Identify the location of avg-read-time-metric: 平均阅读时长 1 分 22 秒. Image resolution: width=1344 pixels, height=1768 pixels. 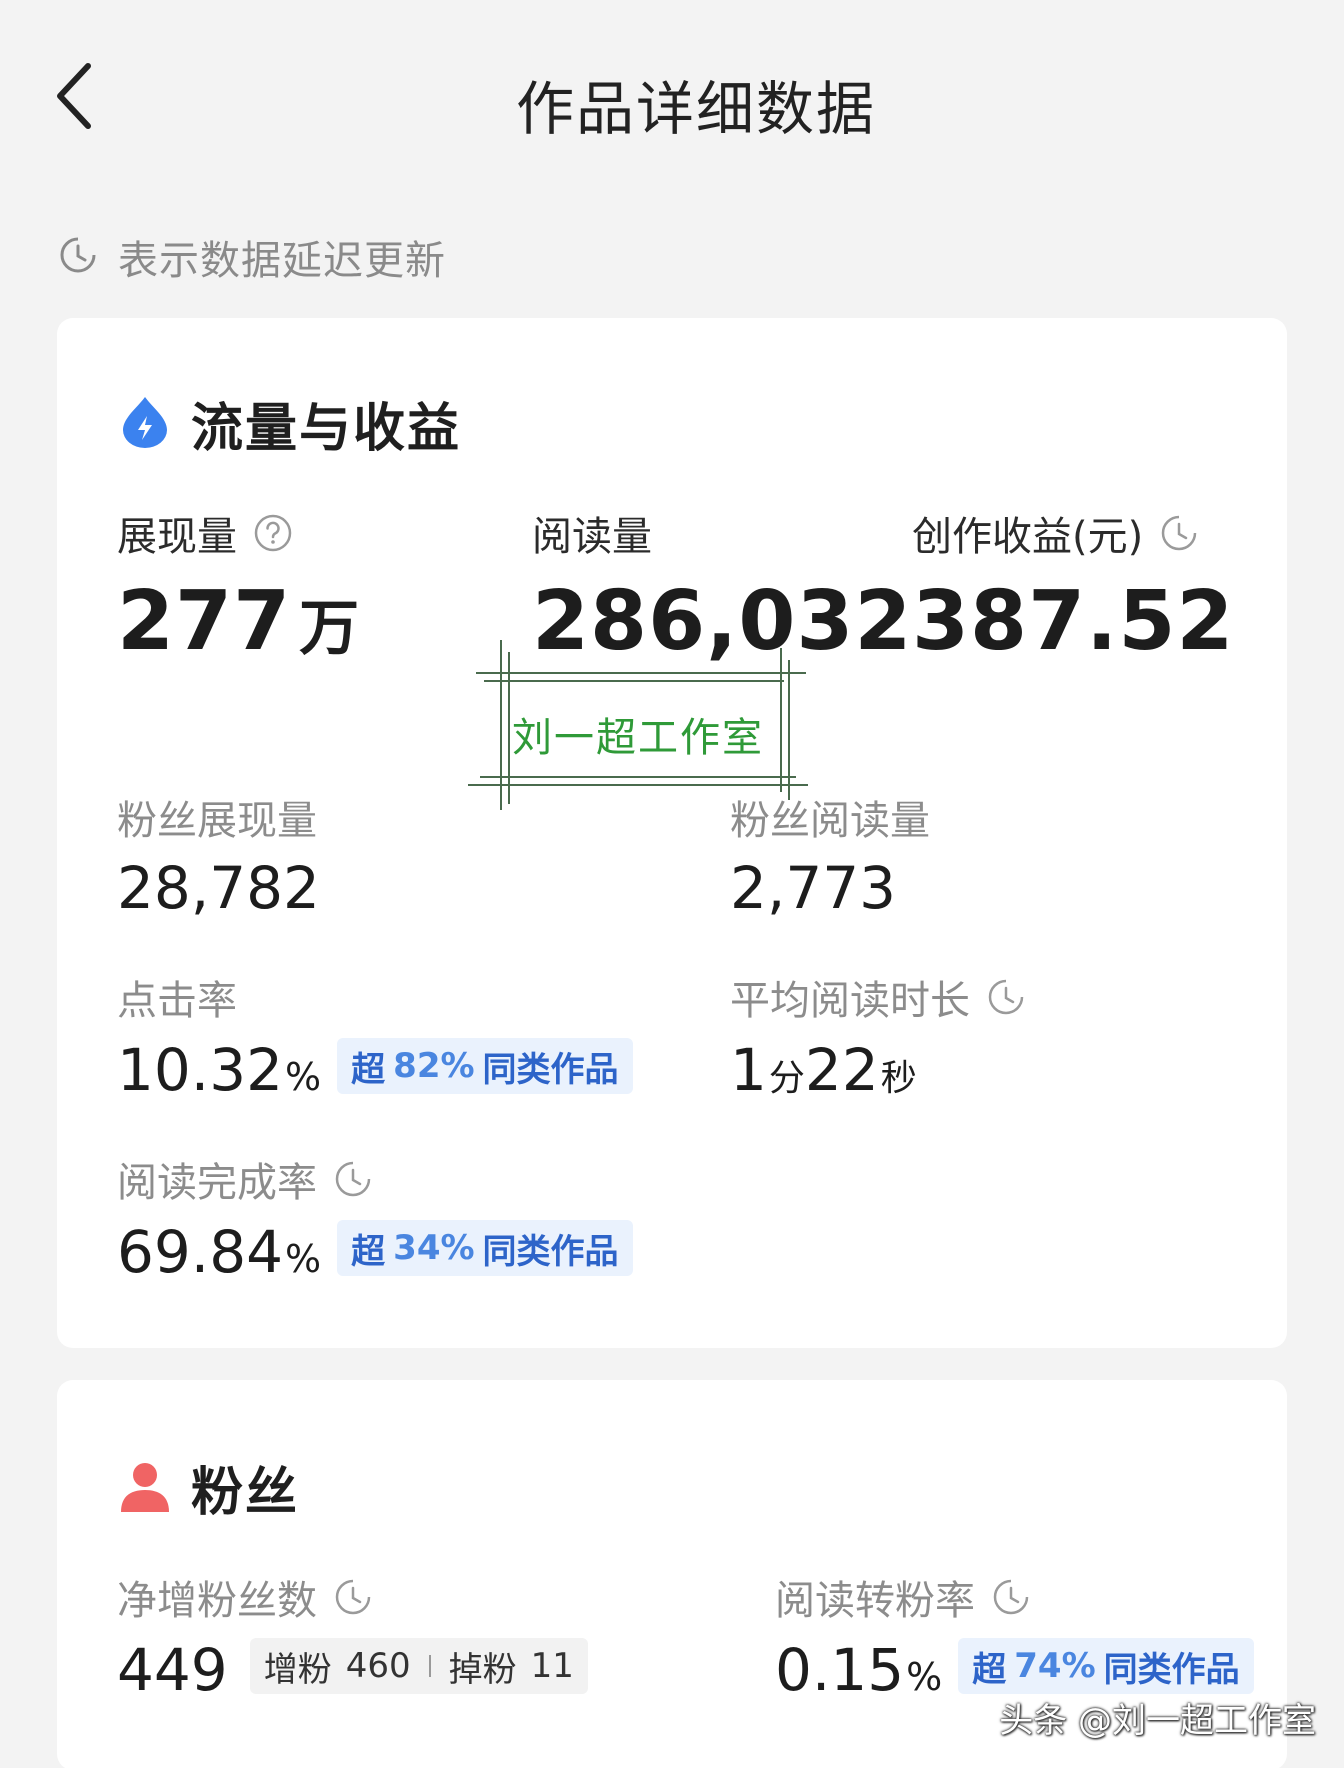
(878, 1036).